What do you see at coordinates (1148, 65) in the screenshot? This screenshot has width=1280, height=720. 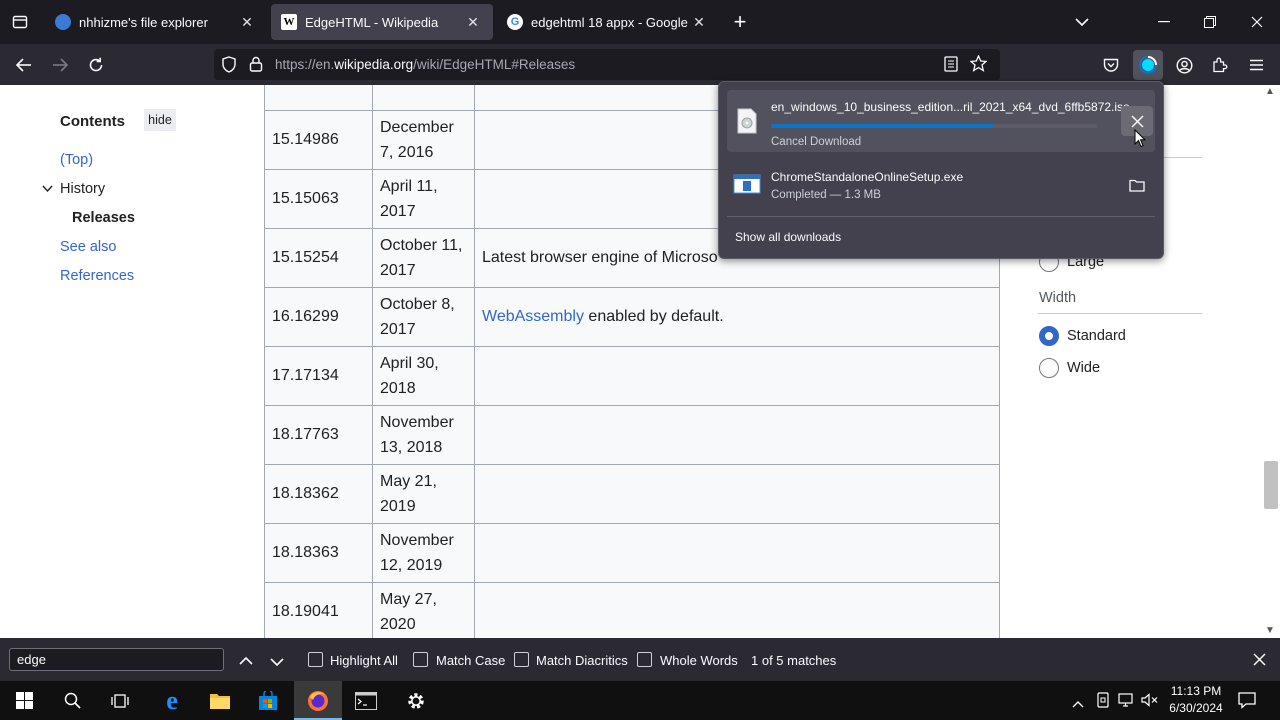 I see `downloads-button` at bounding box center [1148, 65].